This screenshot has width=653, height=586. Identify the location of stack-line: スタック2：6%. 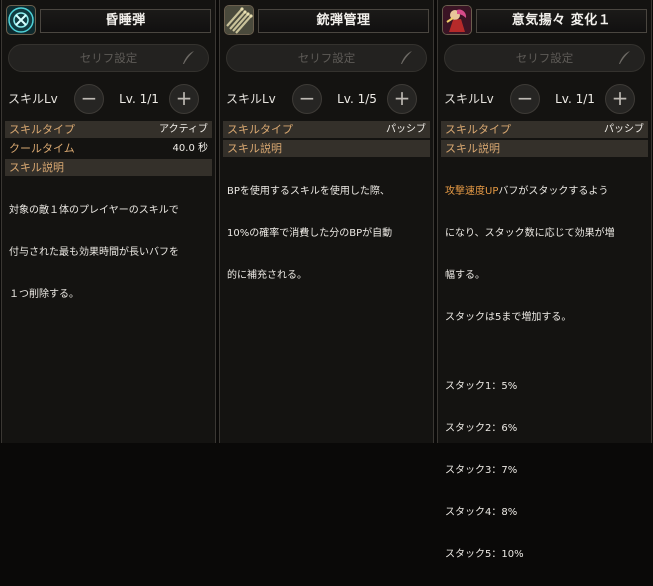
(481, 428).